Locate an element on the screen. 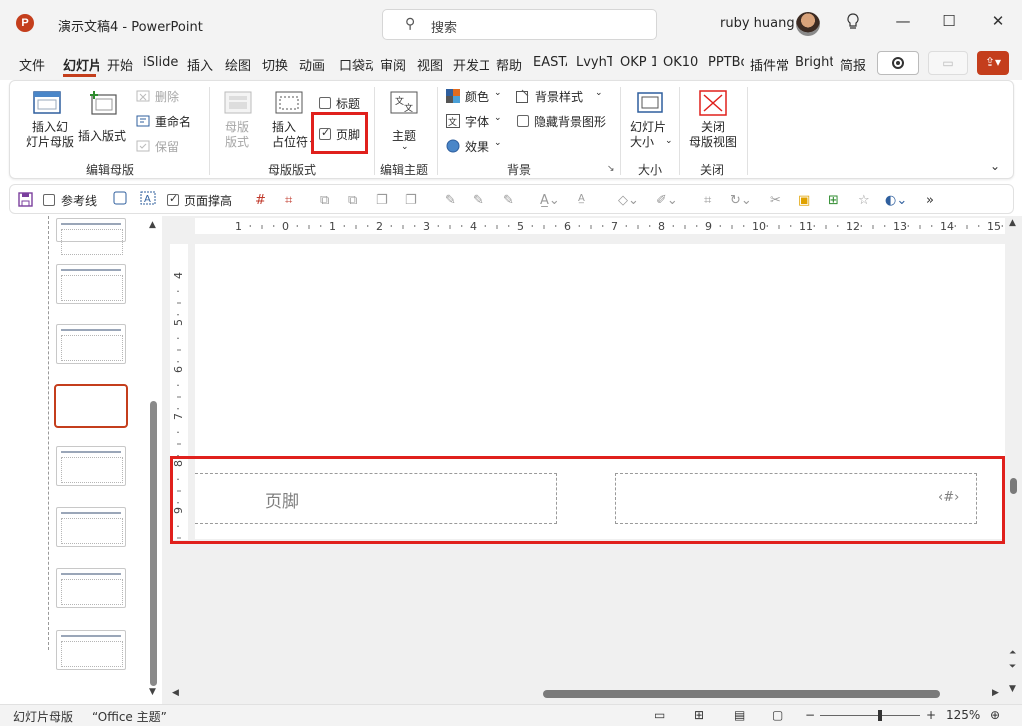 The height and width of the screenshot is (726, 1022). tab-lvyhtools: LvyhTools is located at coordinates (594, 62).